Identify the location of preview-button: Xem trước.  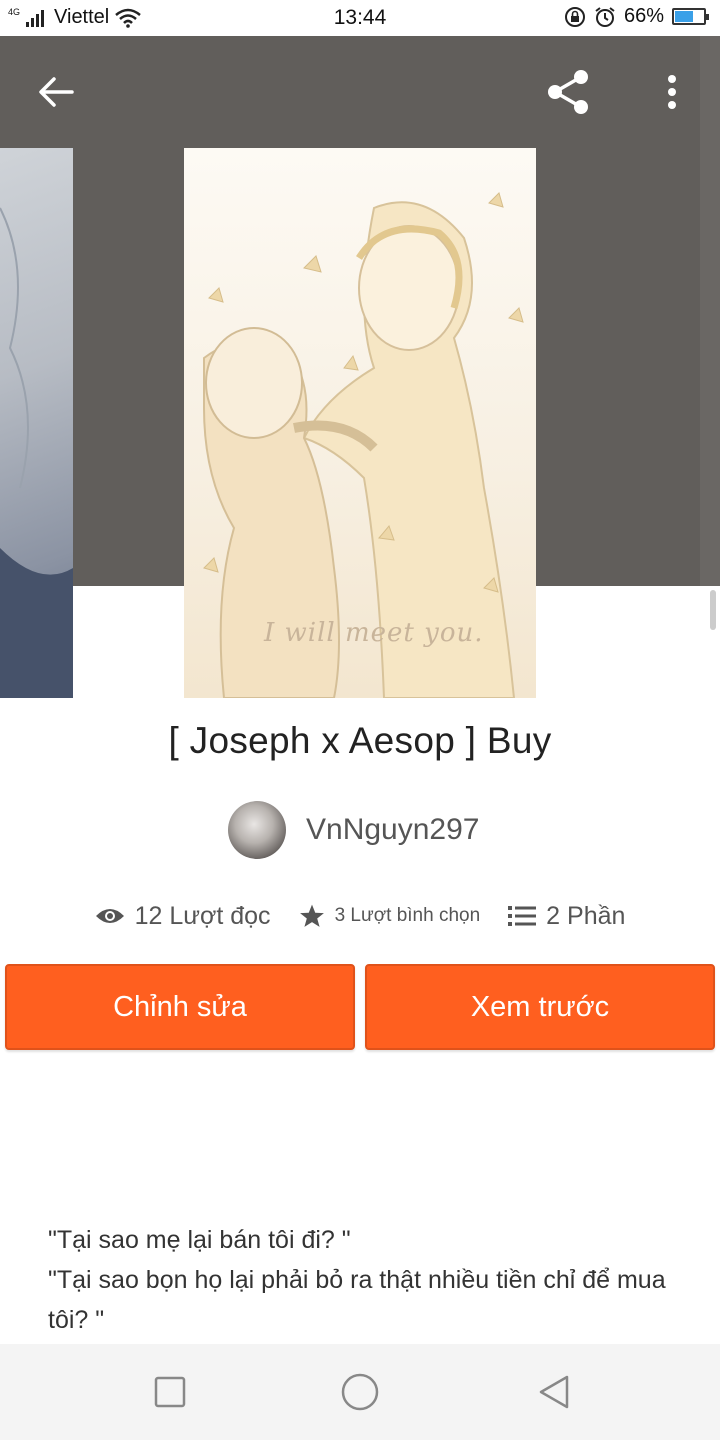
(540, 1007).